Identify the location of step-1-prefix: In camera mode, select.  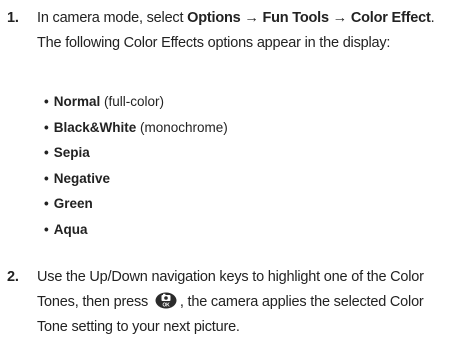
(112, 18).